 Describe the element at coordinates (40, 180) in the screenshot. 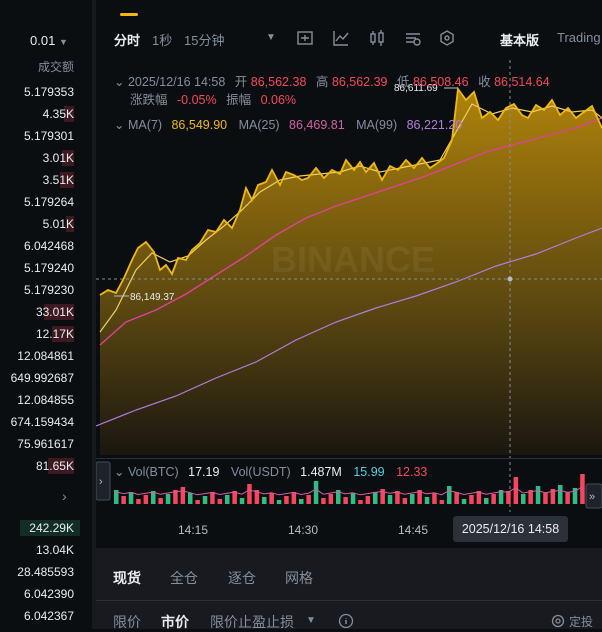

I see `ask-row: 3.51K` at that location.